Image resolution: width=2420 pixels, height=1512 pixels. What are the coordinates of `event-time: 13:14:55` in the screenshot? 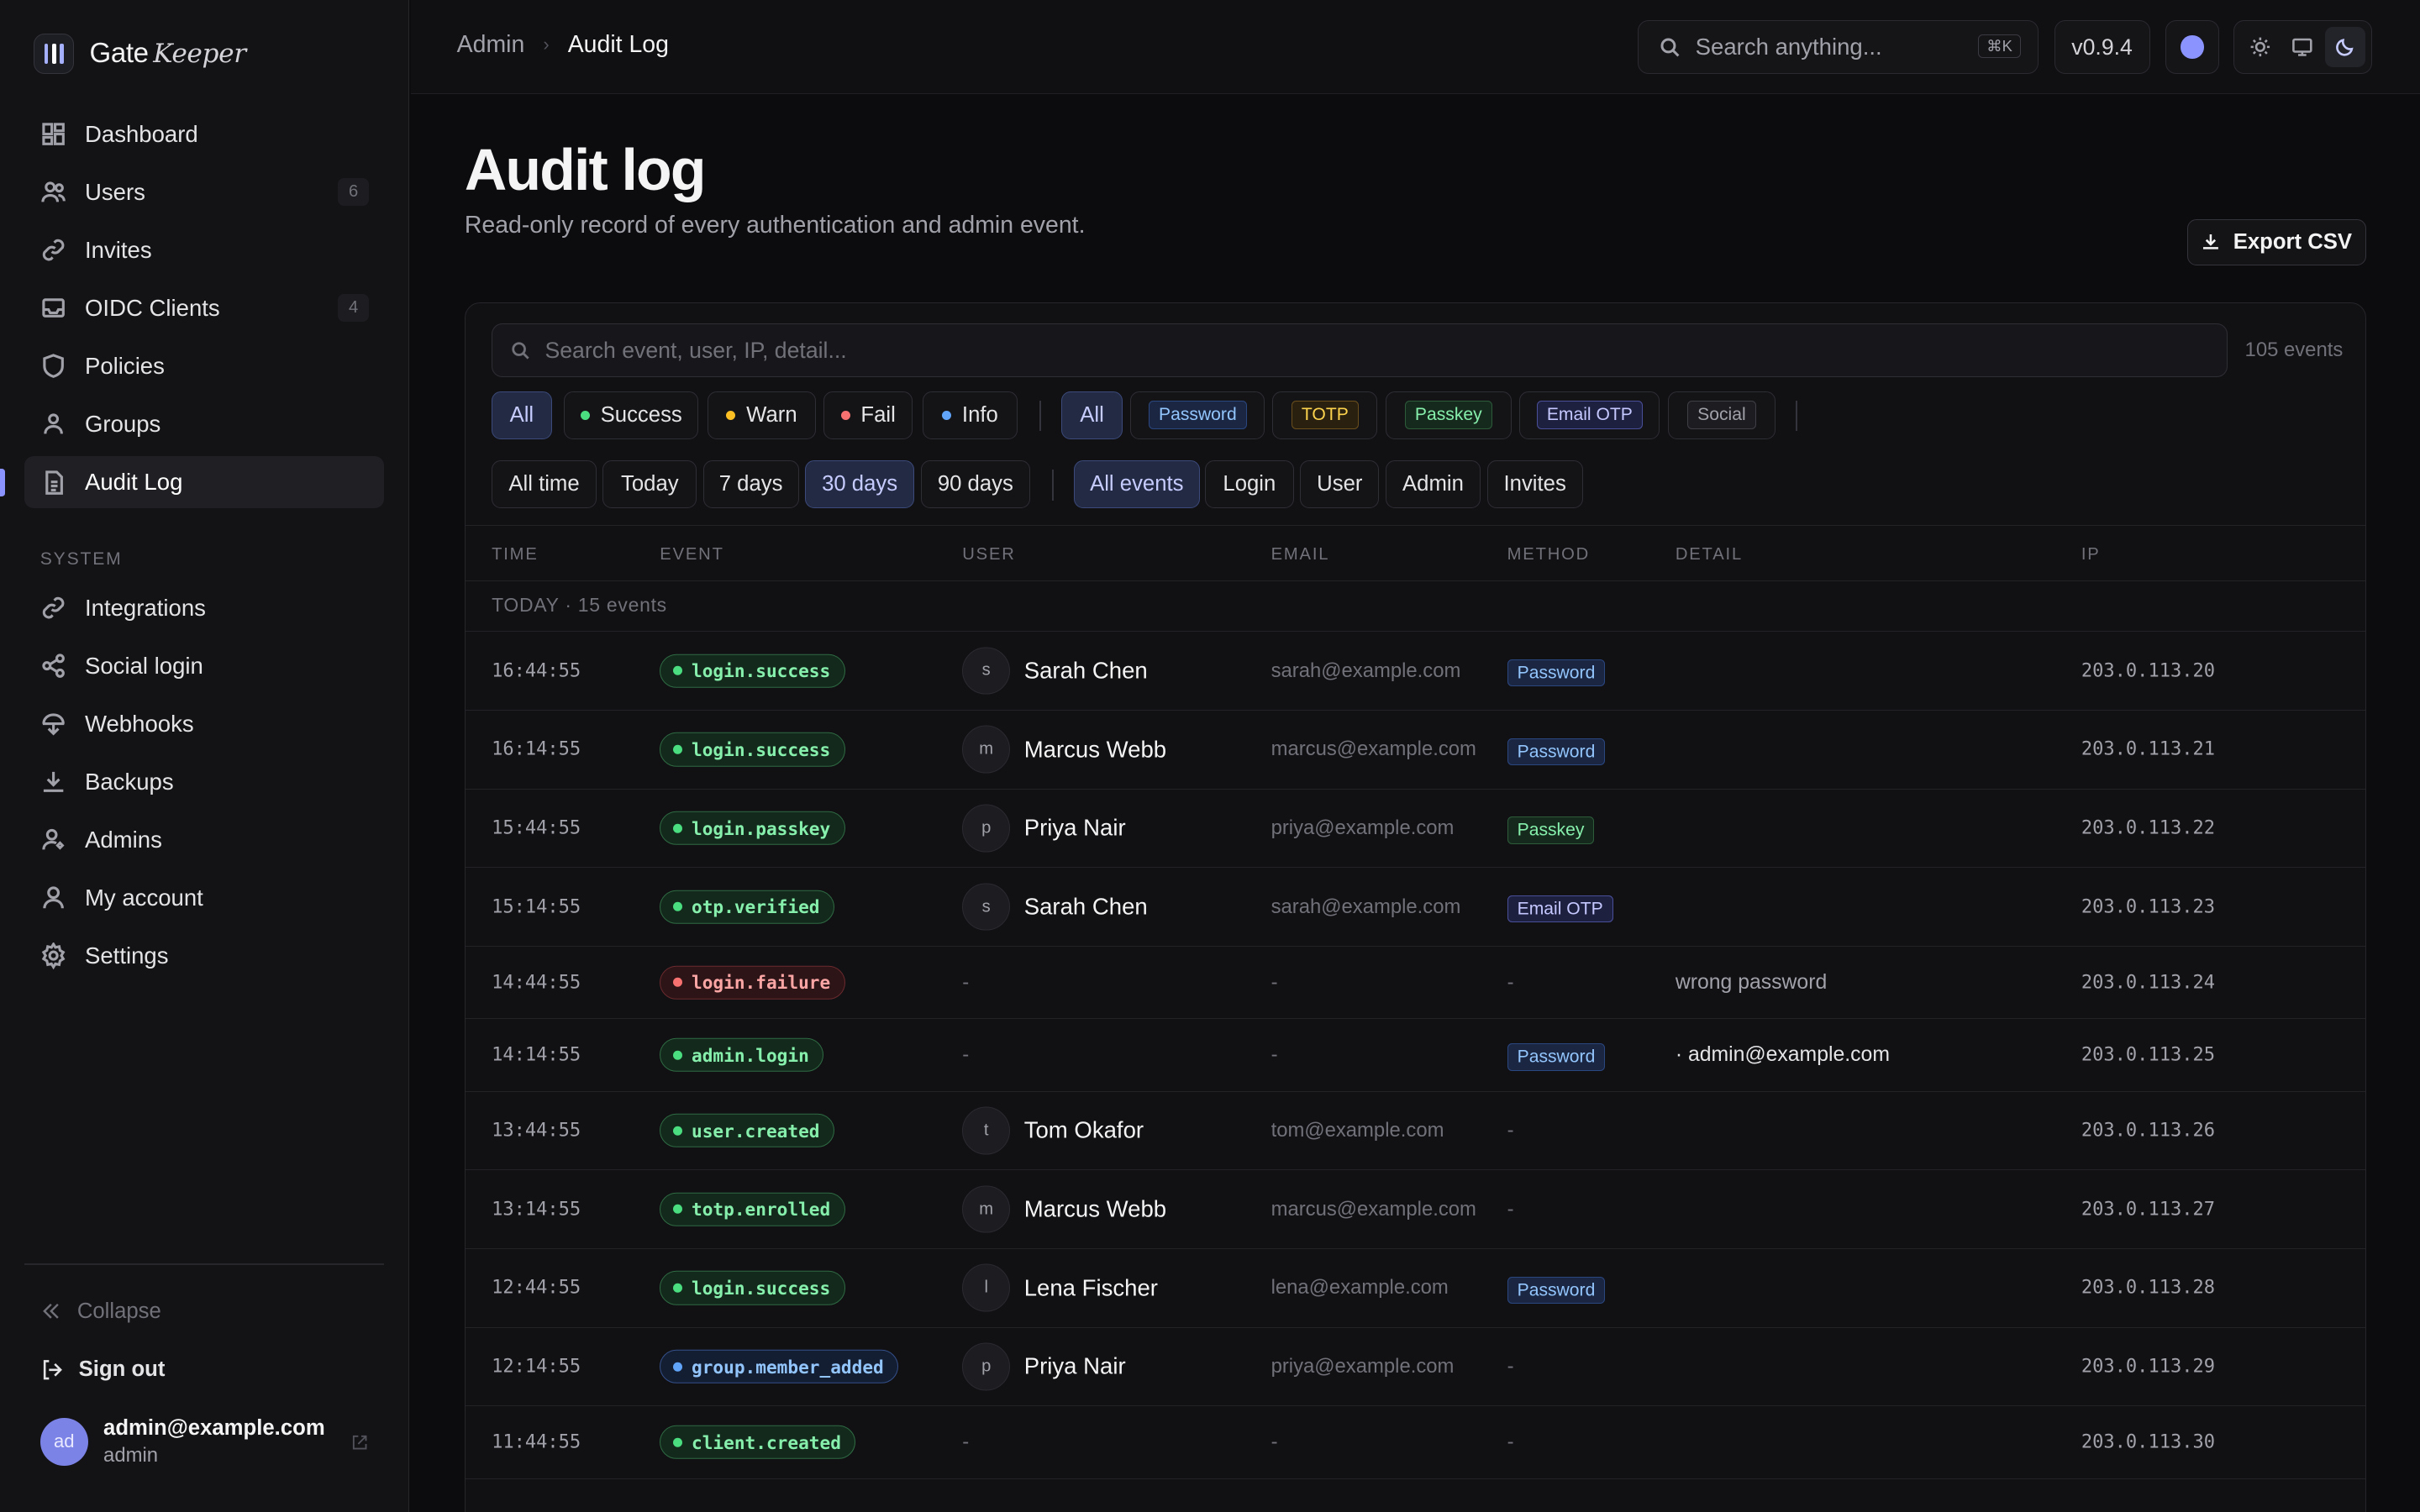 It's located at (537, 1210).